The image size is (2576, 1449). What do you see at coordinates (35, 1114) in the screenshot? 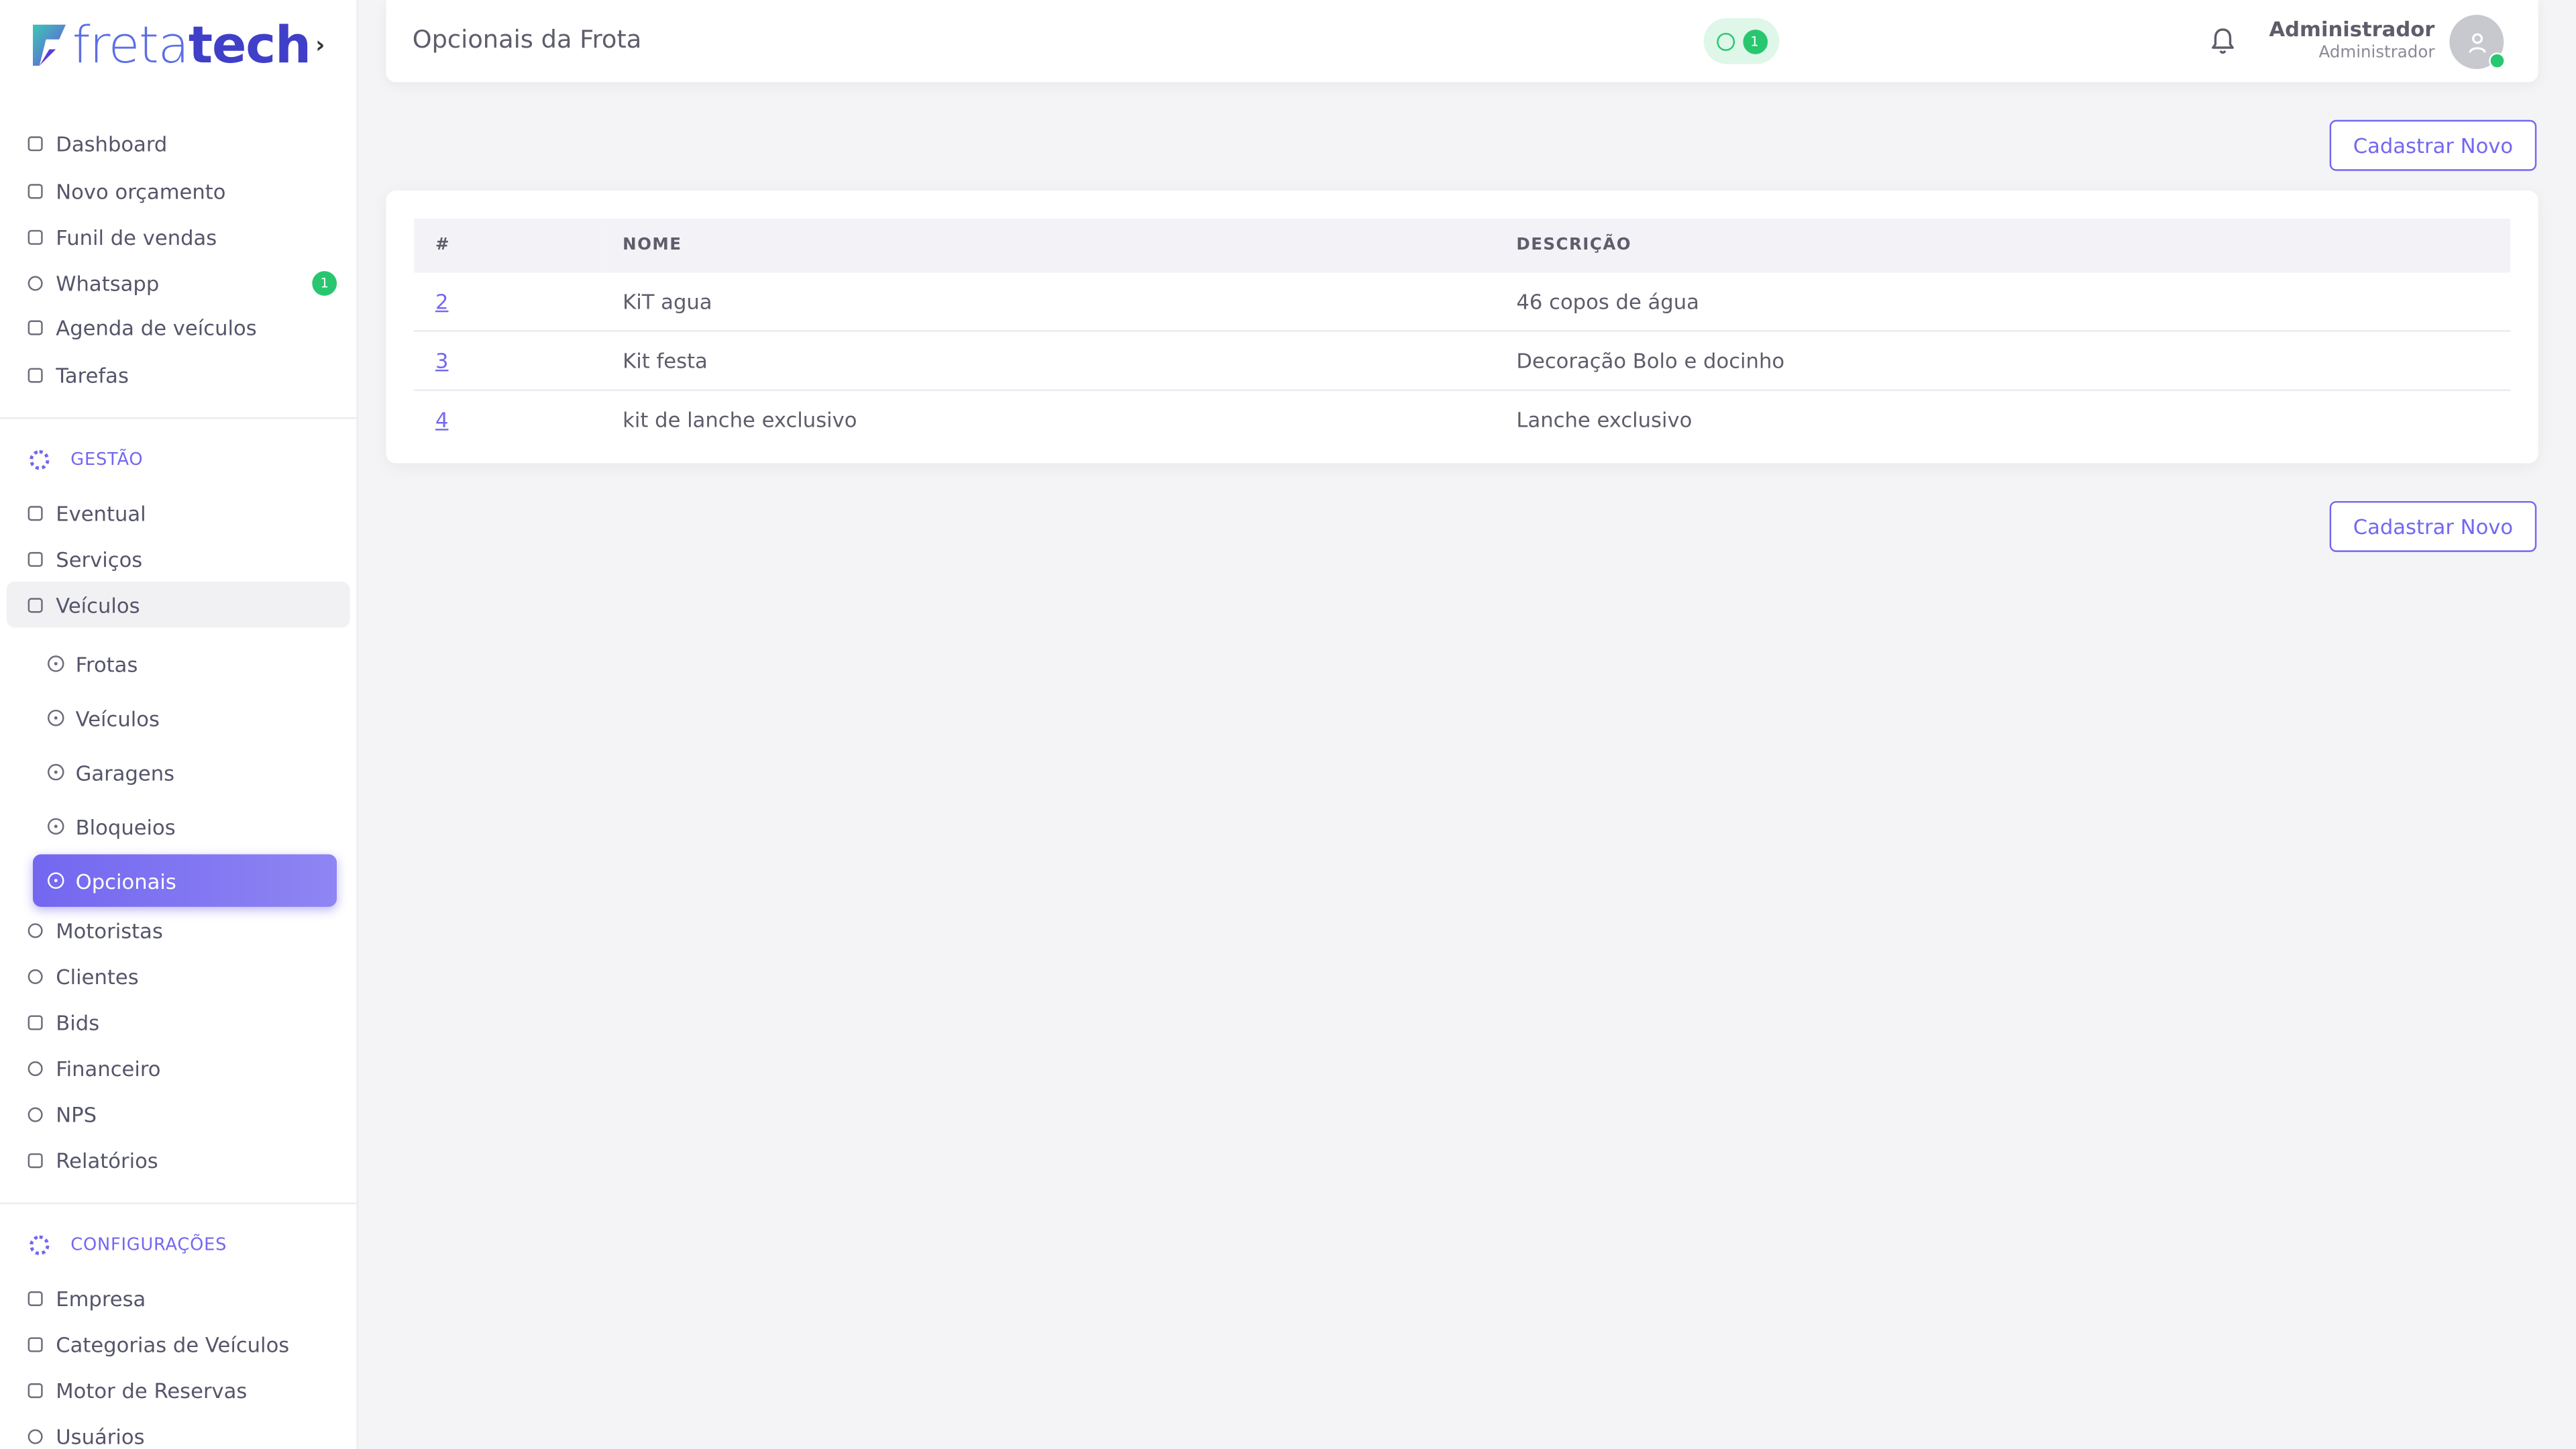
I see `chat-icon` at bounding box center [35, 1114].